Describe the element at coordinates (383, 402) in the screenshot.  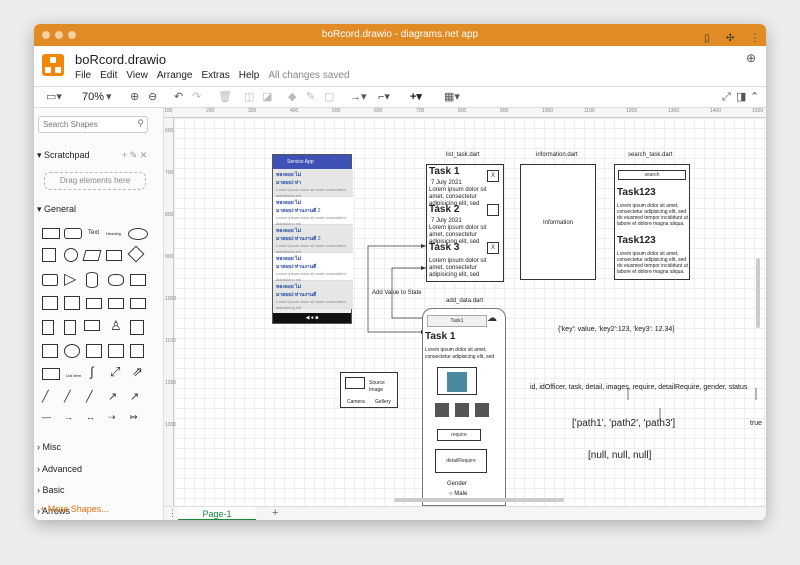
I see `gallery-option: Gellery` at that location.